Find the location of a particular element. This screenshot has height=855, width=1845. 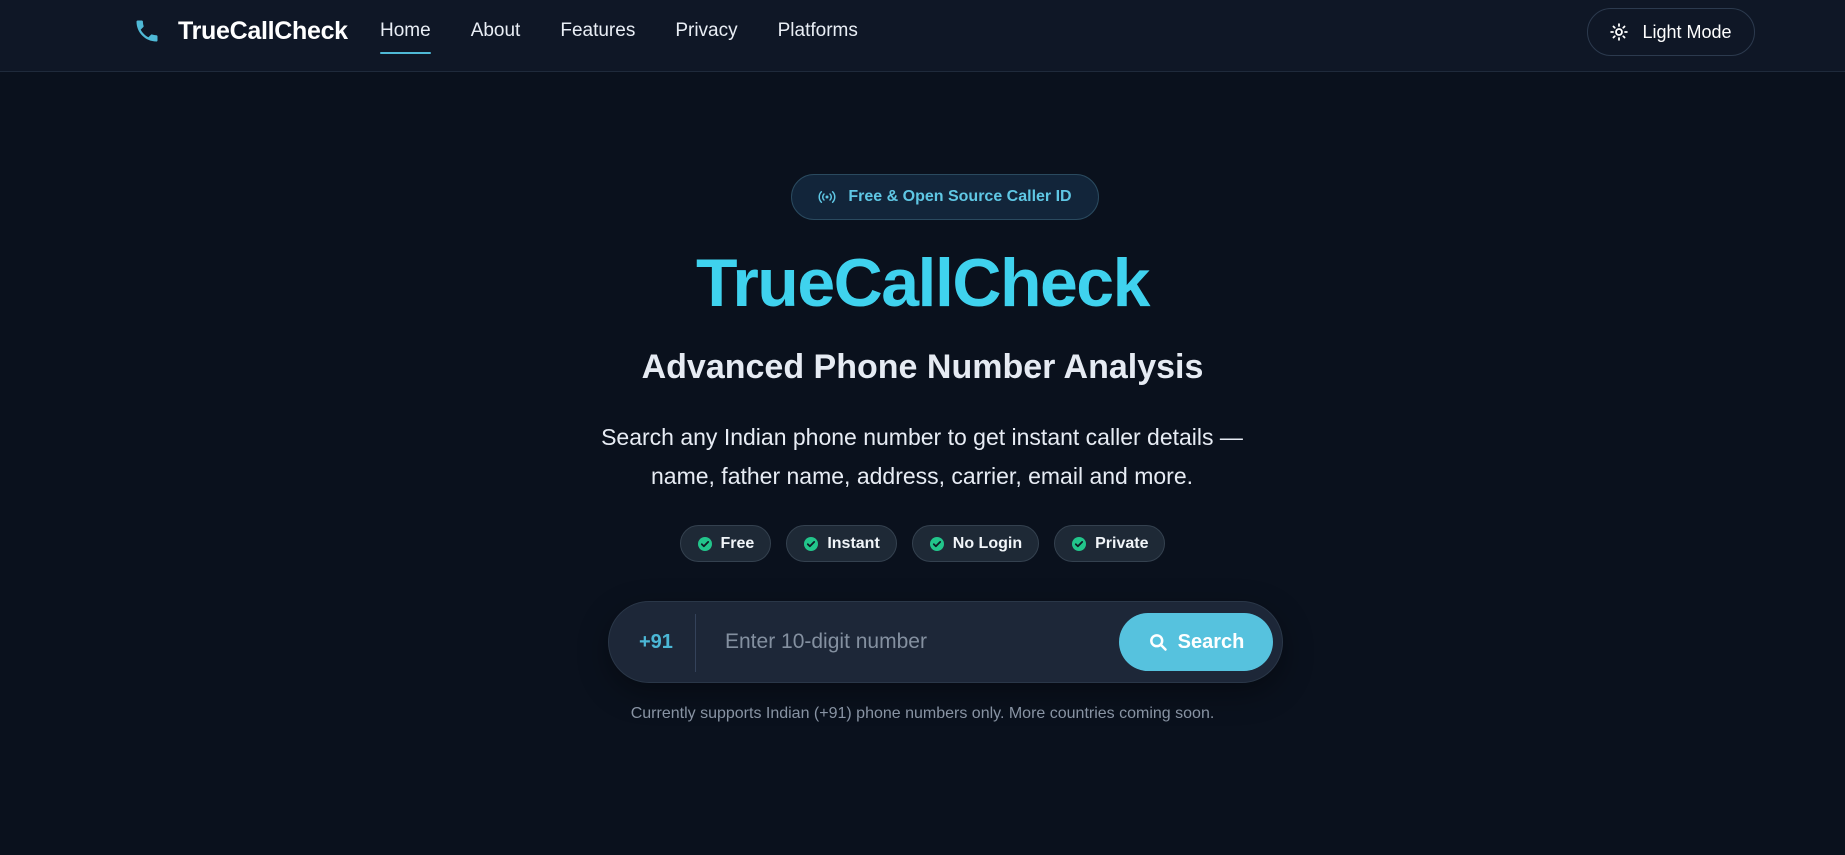

chip-free: Free is located at coordinates (725, 543).